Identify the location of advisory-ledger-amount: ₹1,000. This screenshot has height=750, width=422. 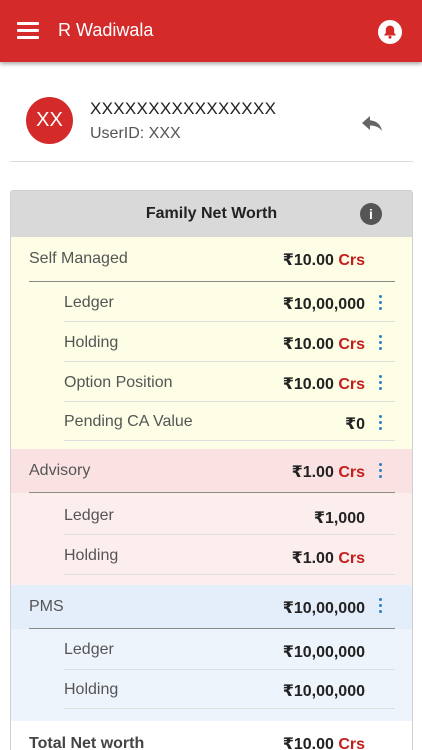
(339, 518).